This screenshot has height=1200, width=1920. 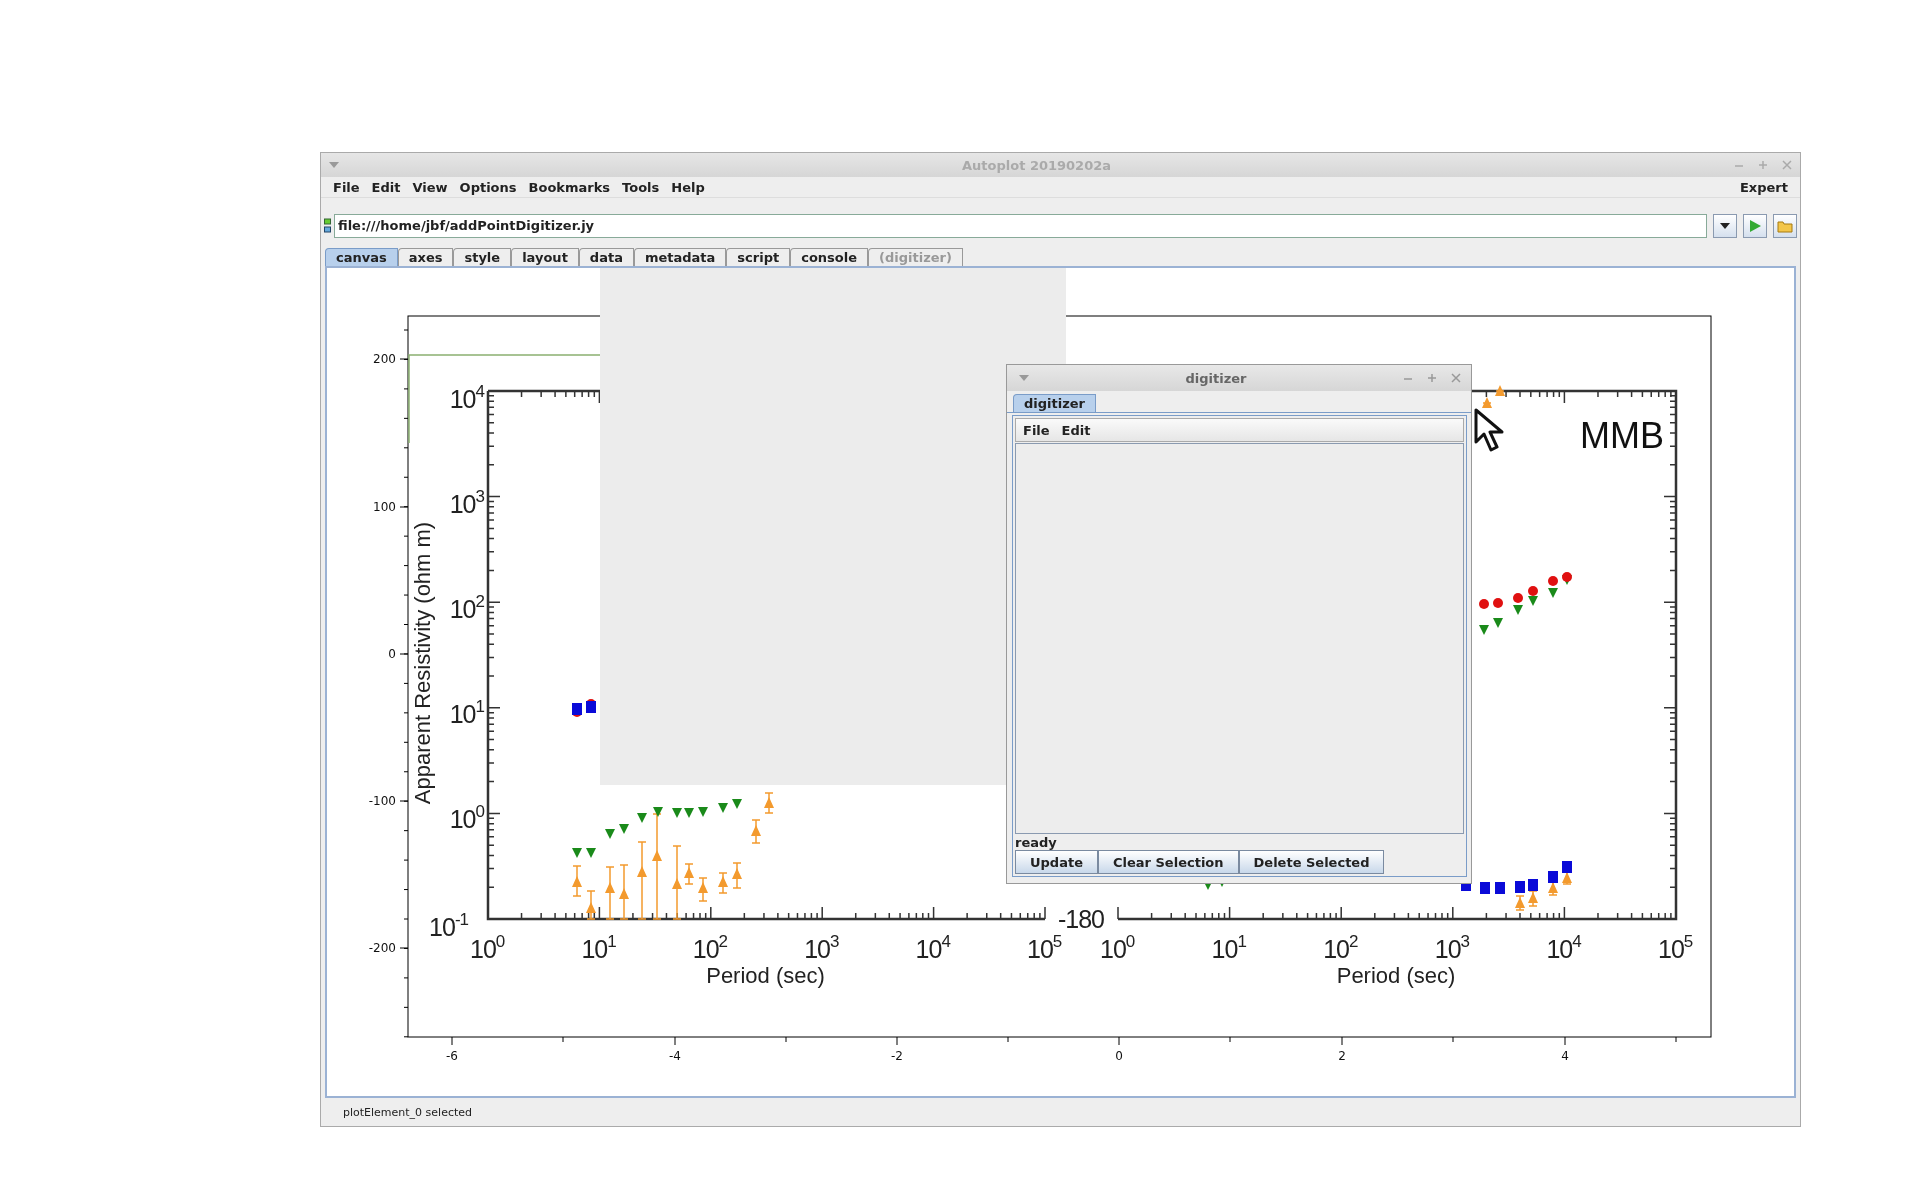 I want to click on run-button, so click(x=1755, y=226).